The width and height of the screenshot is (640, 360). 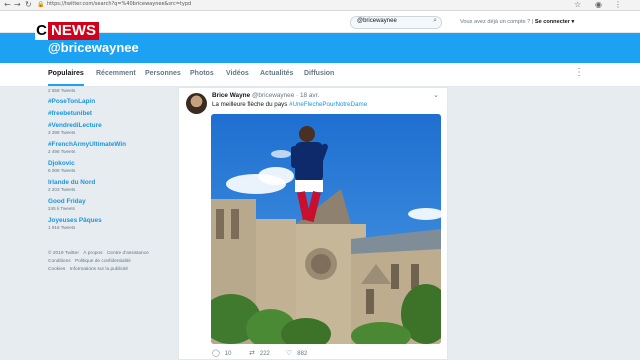 I want to click on trend-count: 6 006 Tweets, so click(x=62, y=170).